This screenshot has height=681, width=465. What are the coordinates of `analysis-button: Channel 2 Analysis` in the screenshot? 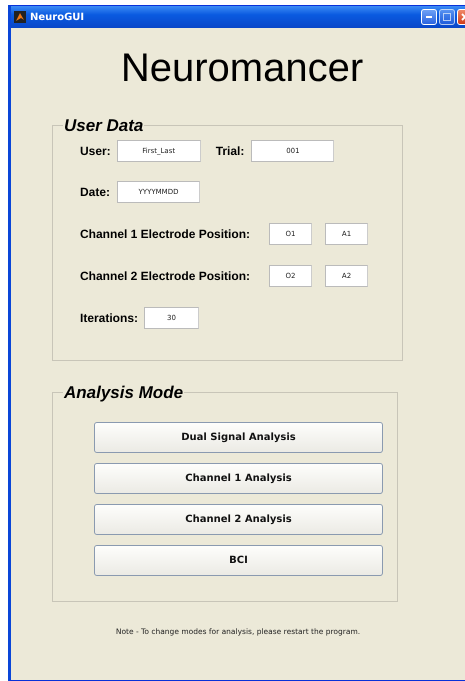 It's located at (238, 519).